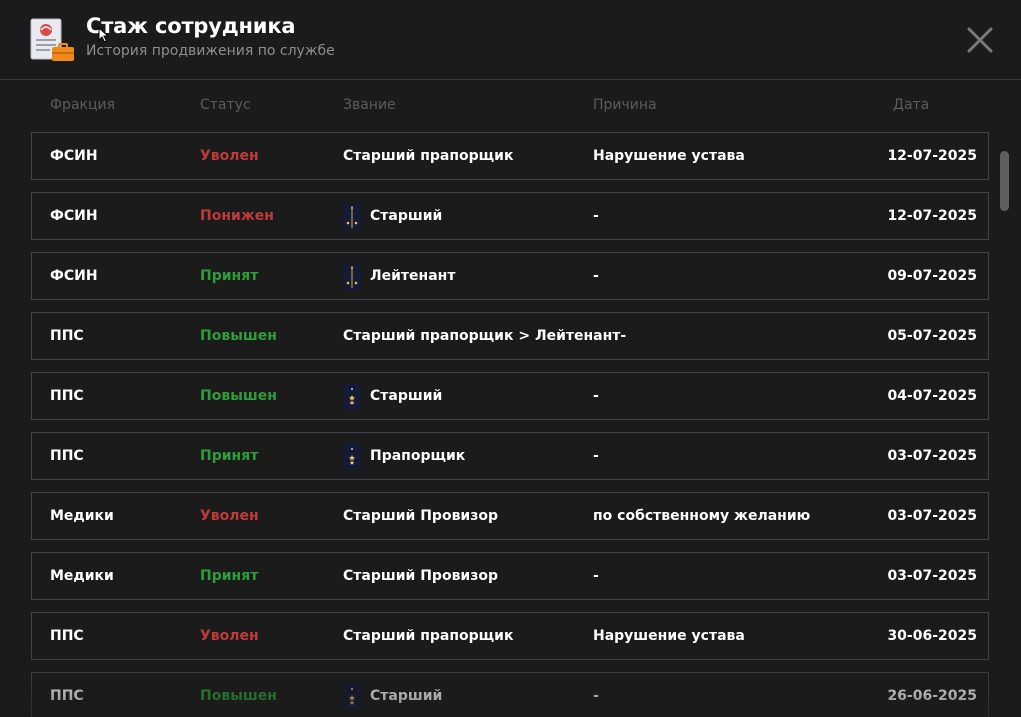 This screenshot has width=1021, height=717. What do you see at coordinates (413, 276) in the screenshot?
I see `rank-label: Лейтенант` at bounding box center [413, 276].